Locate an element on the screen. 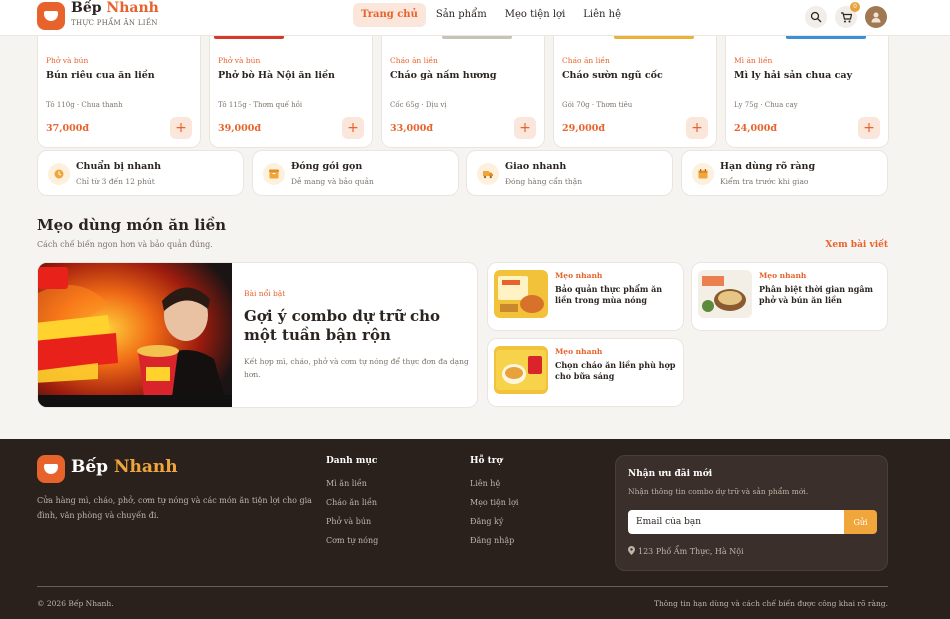 The image size is (950, 619). product-name: Mì ly hải sản chua cay is located at coordinates (793, 75).